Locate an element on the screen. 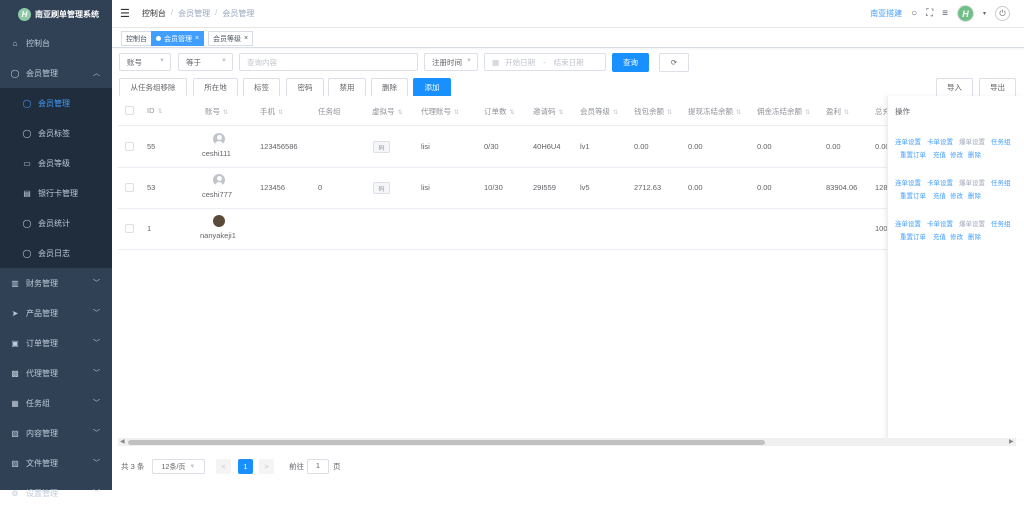  refresh-button: ⟳ is located at coordinates (674, 62).